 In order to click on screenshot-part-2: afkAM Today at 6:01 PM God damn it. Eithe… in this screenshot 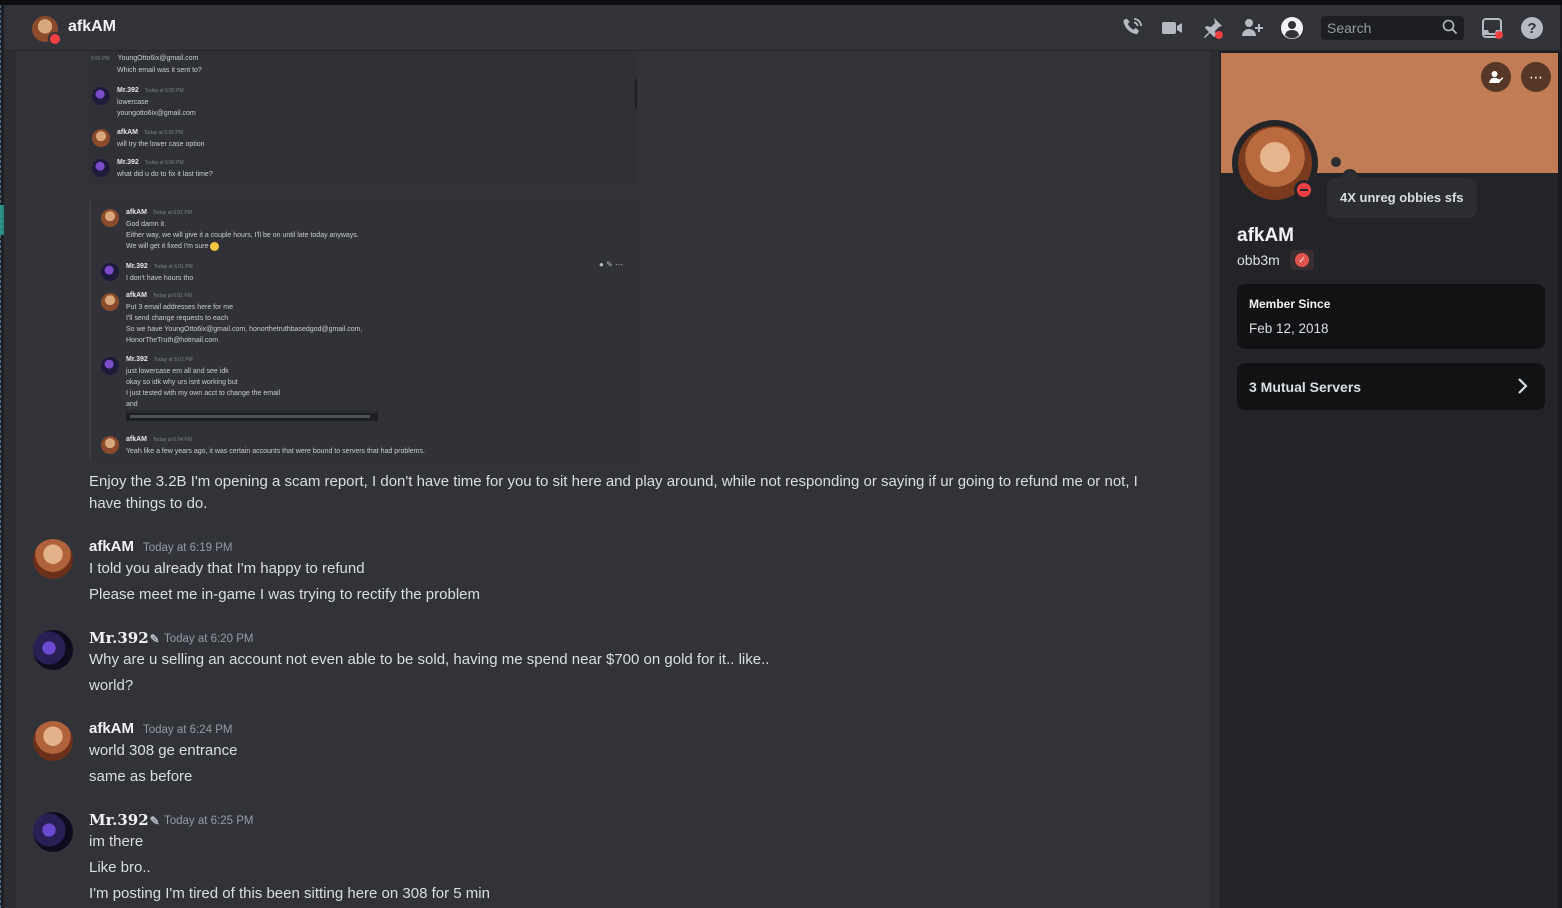, I will do `click(364, 331)`.